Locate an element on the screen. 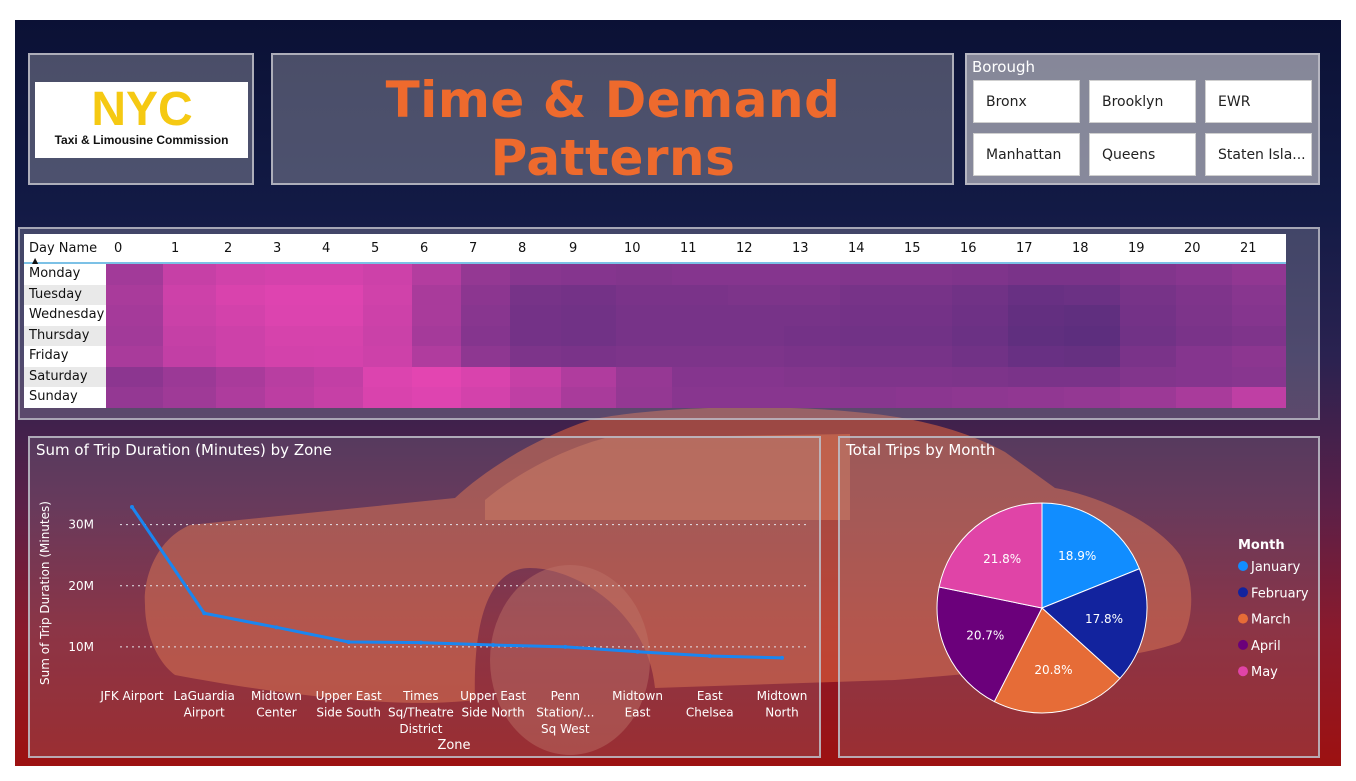  hour-header-11: 11 is located at coordinates (688, 248).